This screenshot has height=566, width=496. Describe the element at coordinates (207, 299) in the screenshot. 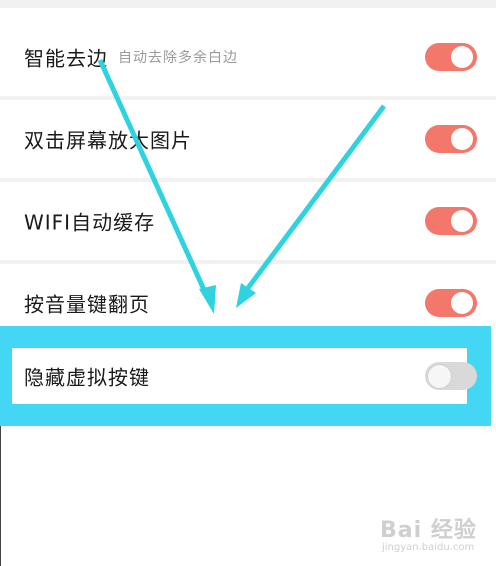

I see `arrow-left-head` at that location.